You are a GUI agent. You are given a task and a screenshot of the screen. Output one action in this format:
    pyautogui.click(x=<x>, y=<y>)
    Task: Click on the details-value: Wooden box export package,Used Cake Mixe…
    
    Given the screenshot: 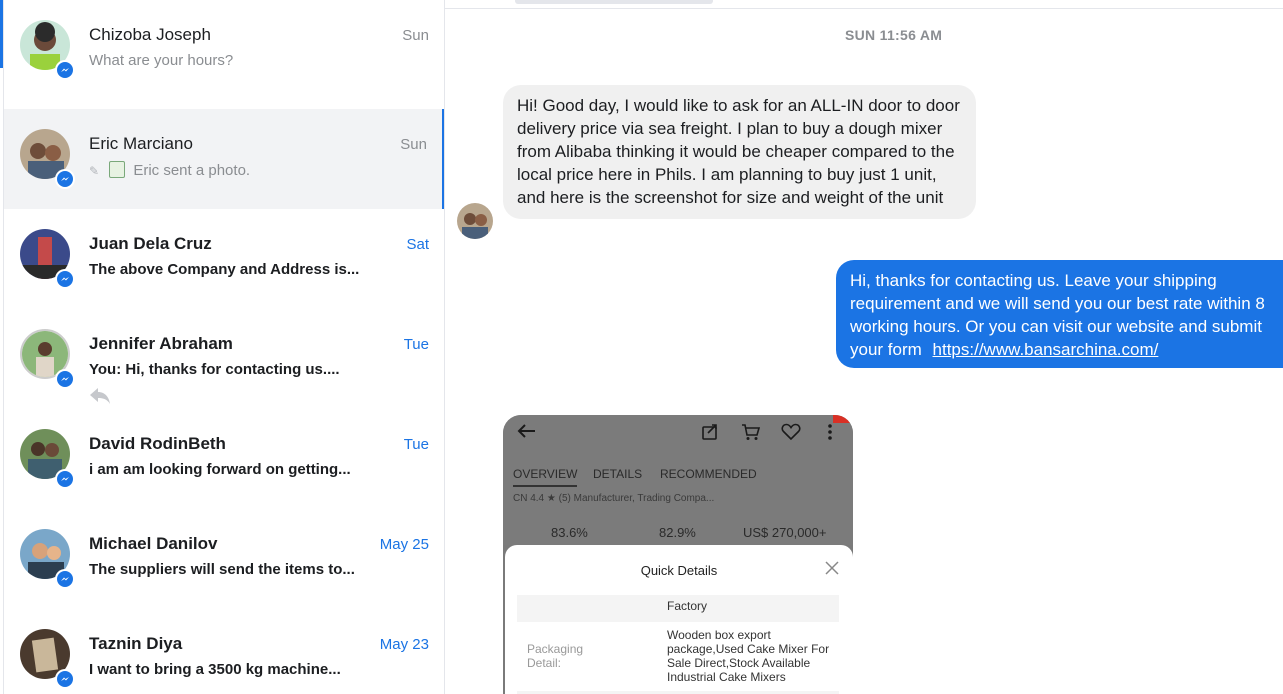 What is the action you would take?
    pyautogui.click(x=748, y=656)
    